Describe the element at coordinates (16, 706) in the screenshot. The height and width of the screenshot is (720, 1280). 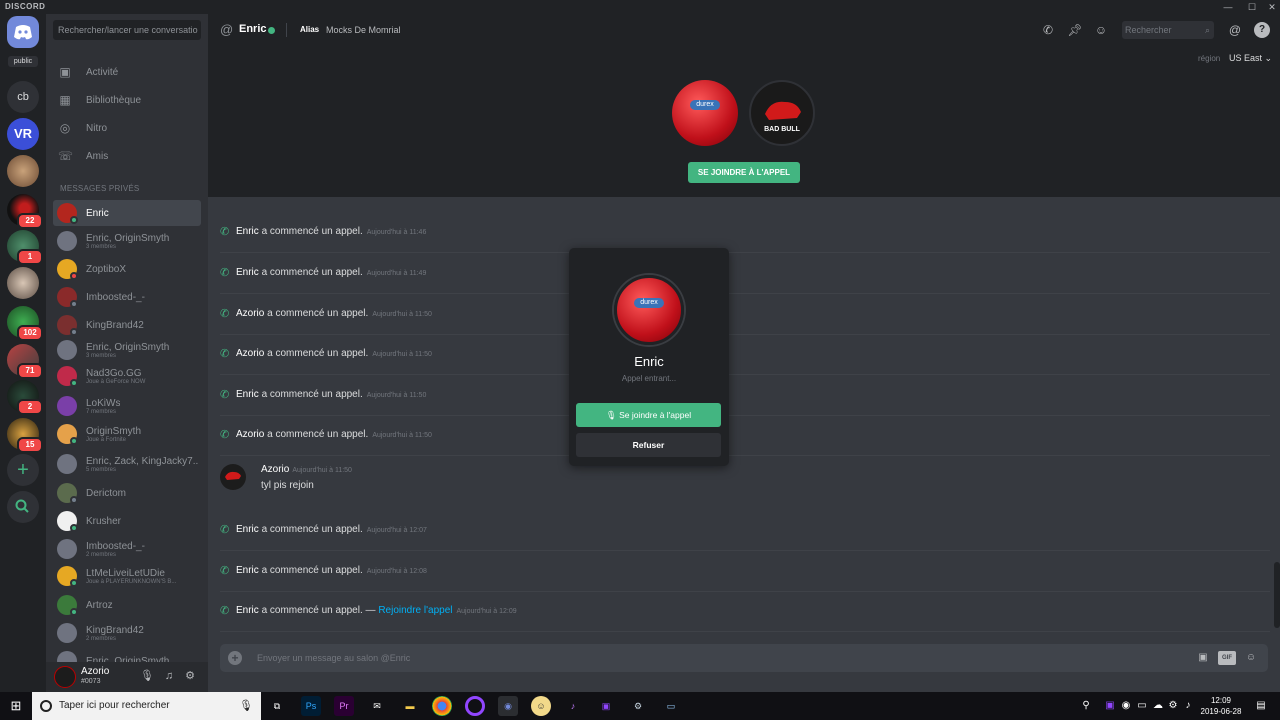
I see `windows-start-icon: ⊞` at that location.